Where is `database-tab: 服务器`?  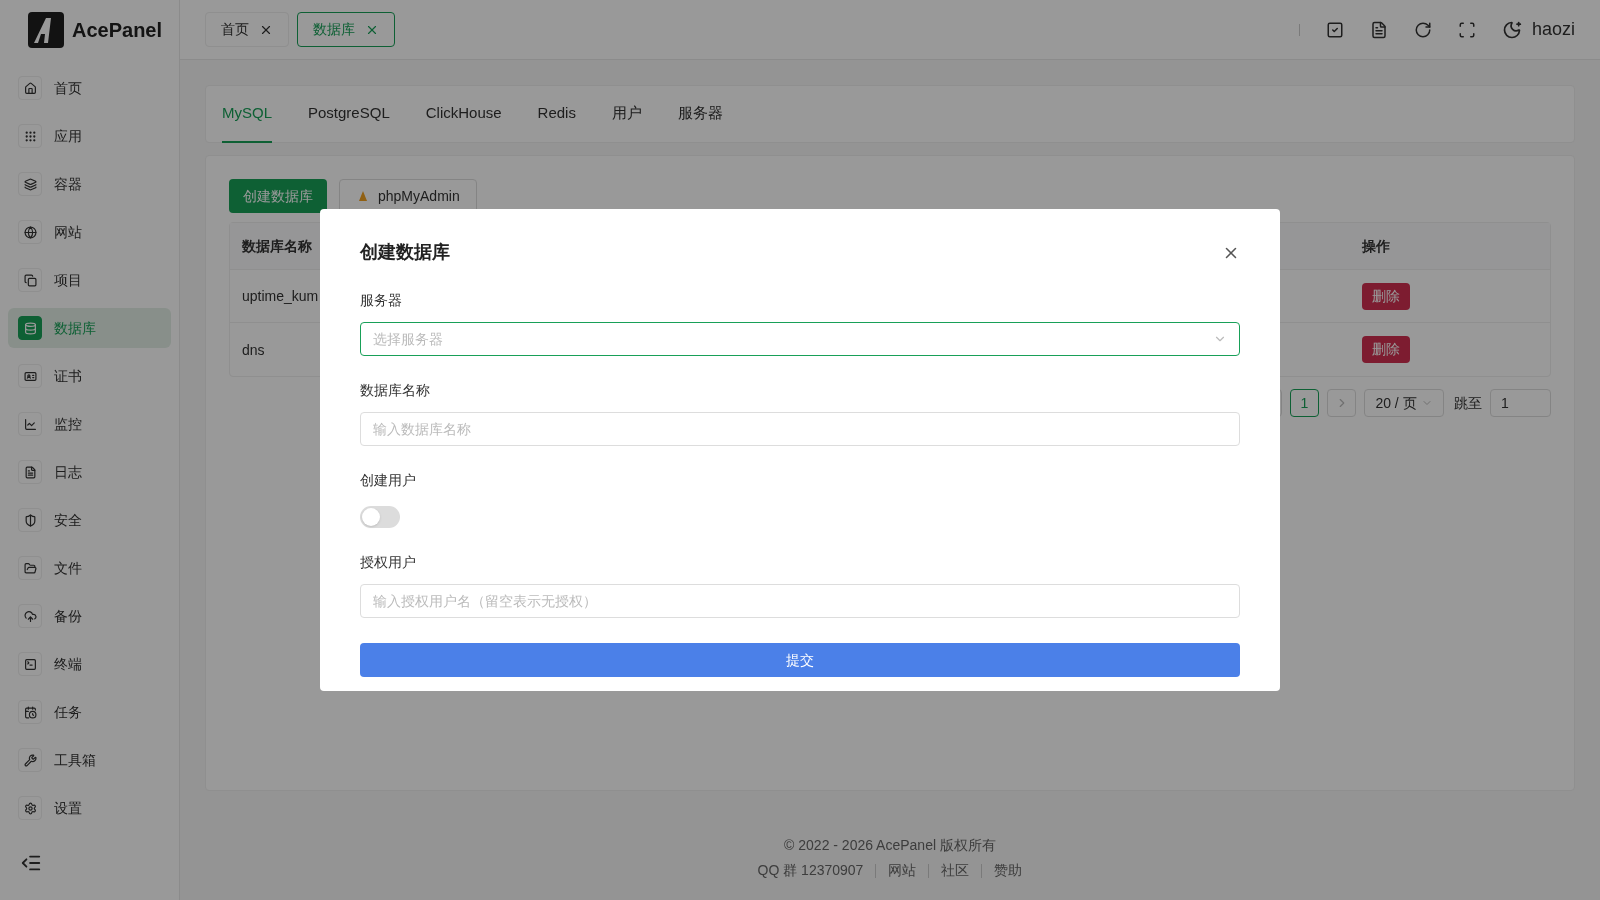 database-tab: 服务器 is located at coordinates (700, 114).